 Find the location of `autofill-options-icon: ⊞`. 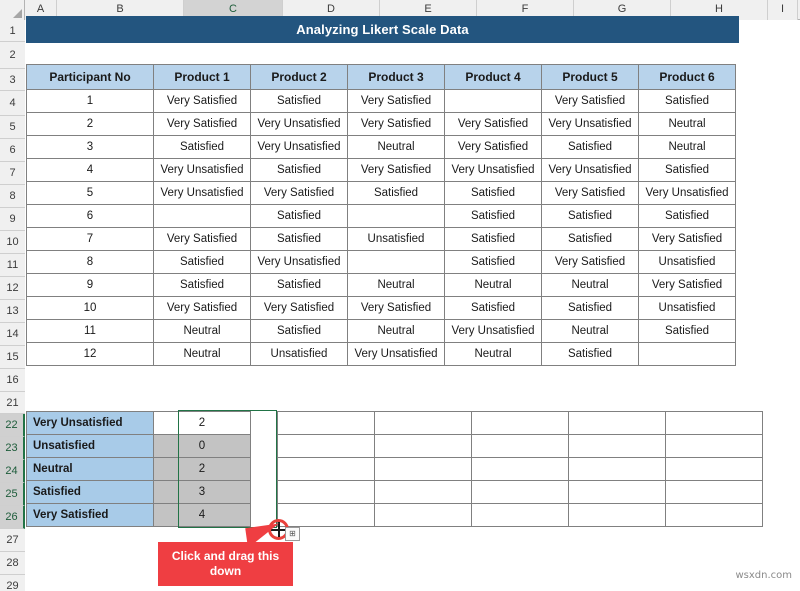

autofill-options-icon: ⊞ is located at coordinates (292, 534).